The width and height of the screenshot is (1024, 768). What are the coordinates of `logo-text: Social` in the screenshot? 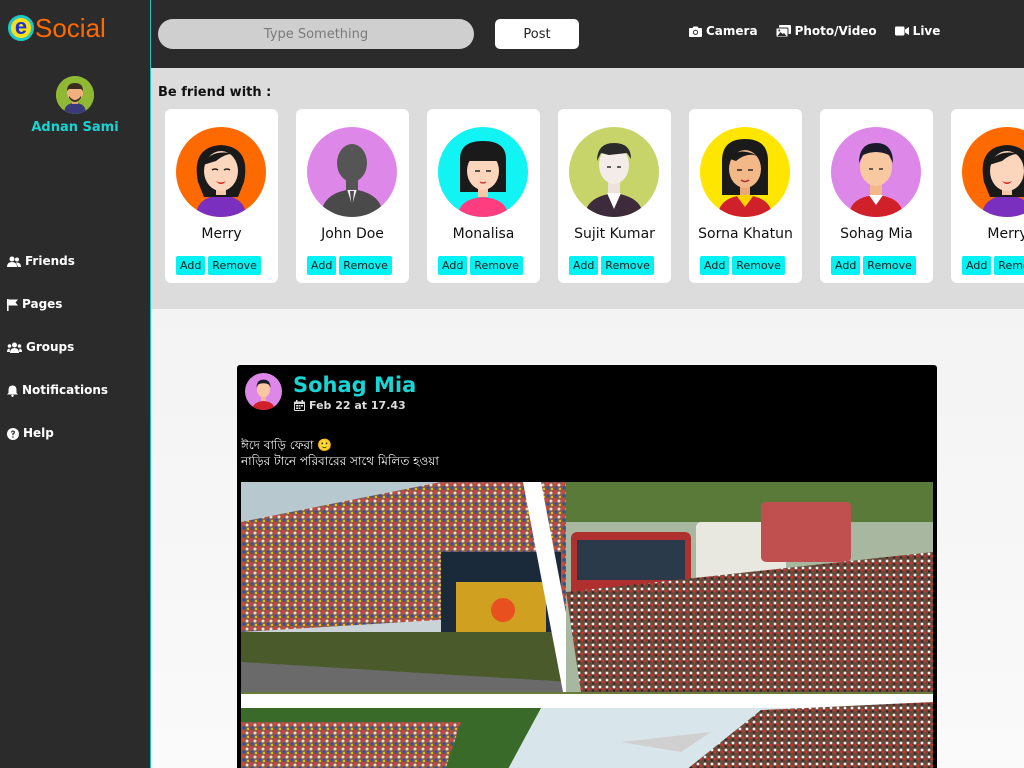 It's located at (70, 27).